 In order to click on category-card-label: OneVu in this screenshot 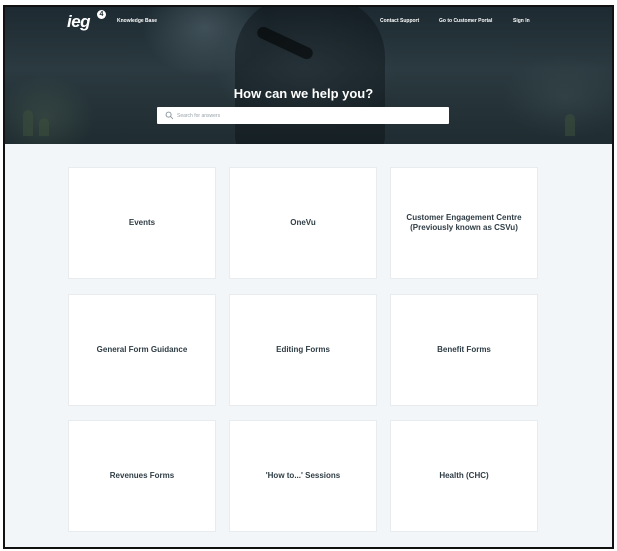, I will do `click(303, 222)`.